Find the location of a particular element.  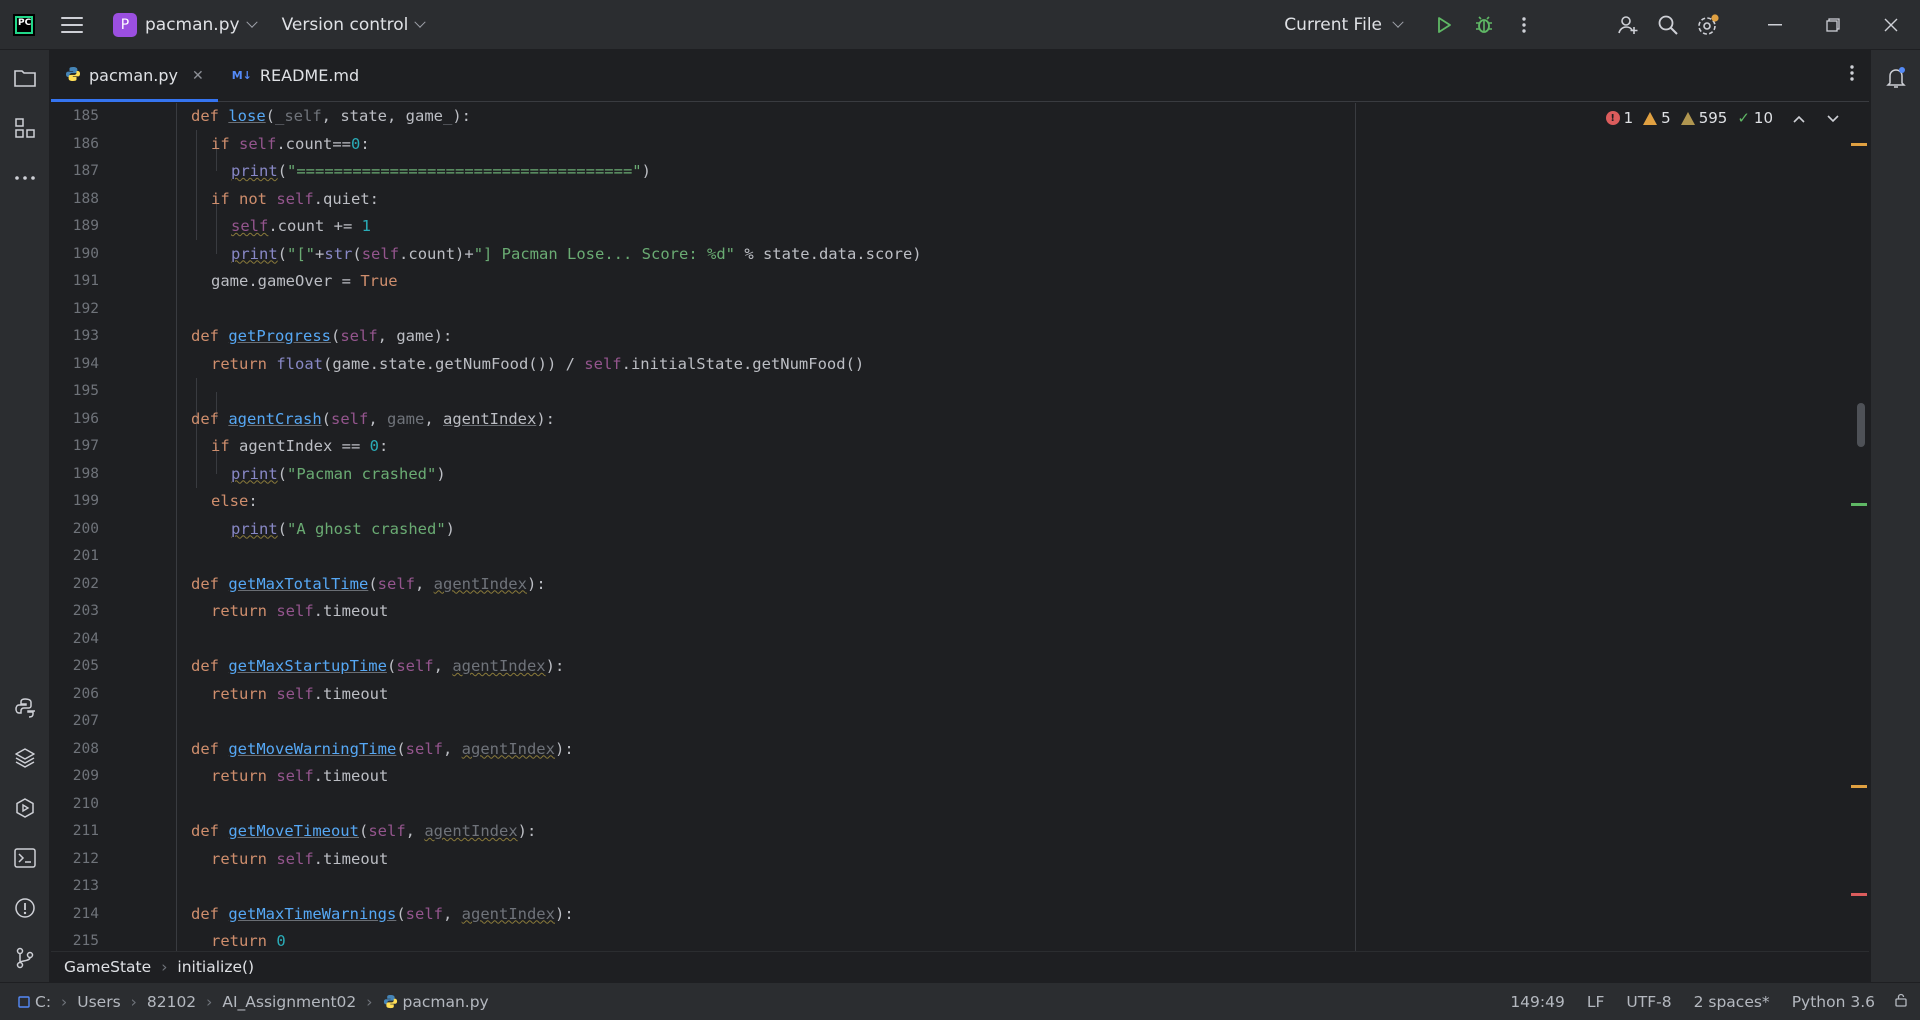

line-number: 208 is located at coordinates (75, 750).